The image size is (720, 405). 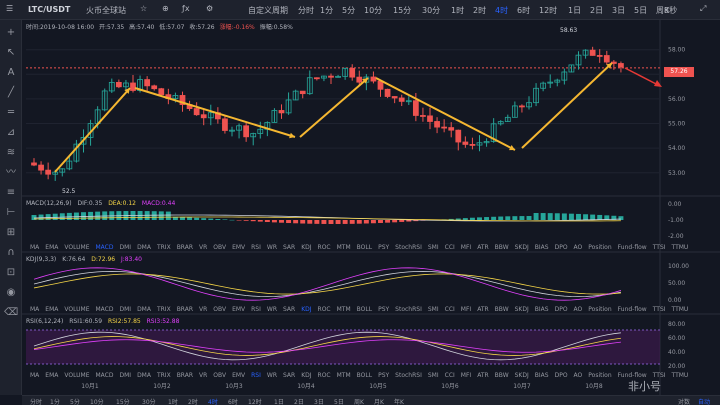 I want to click on indicator-tab-ttmu: TTMU, so click(x=680, y=375).